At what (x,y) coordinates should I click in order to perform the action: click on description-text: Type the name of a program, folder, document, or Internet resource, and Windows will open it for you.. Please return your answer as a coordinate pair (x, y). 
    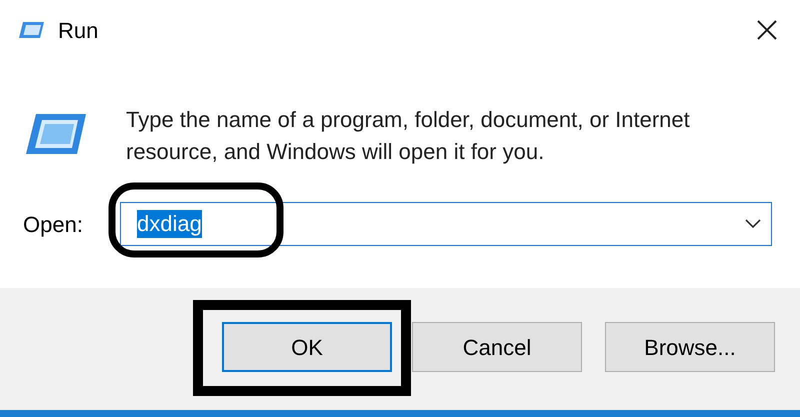
    Looking at the image, I should click on (408, 136).